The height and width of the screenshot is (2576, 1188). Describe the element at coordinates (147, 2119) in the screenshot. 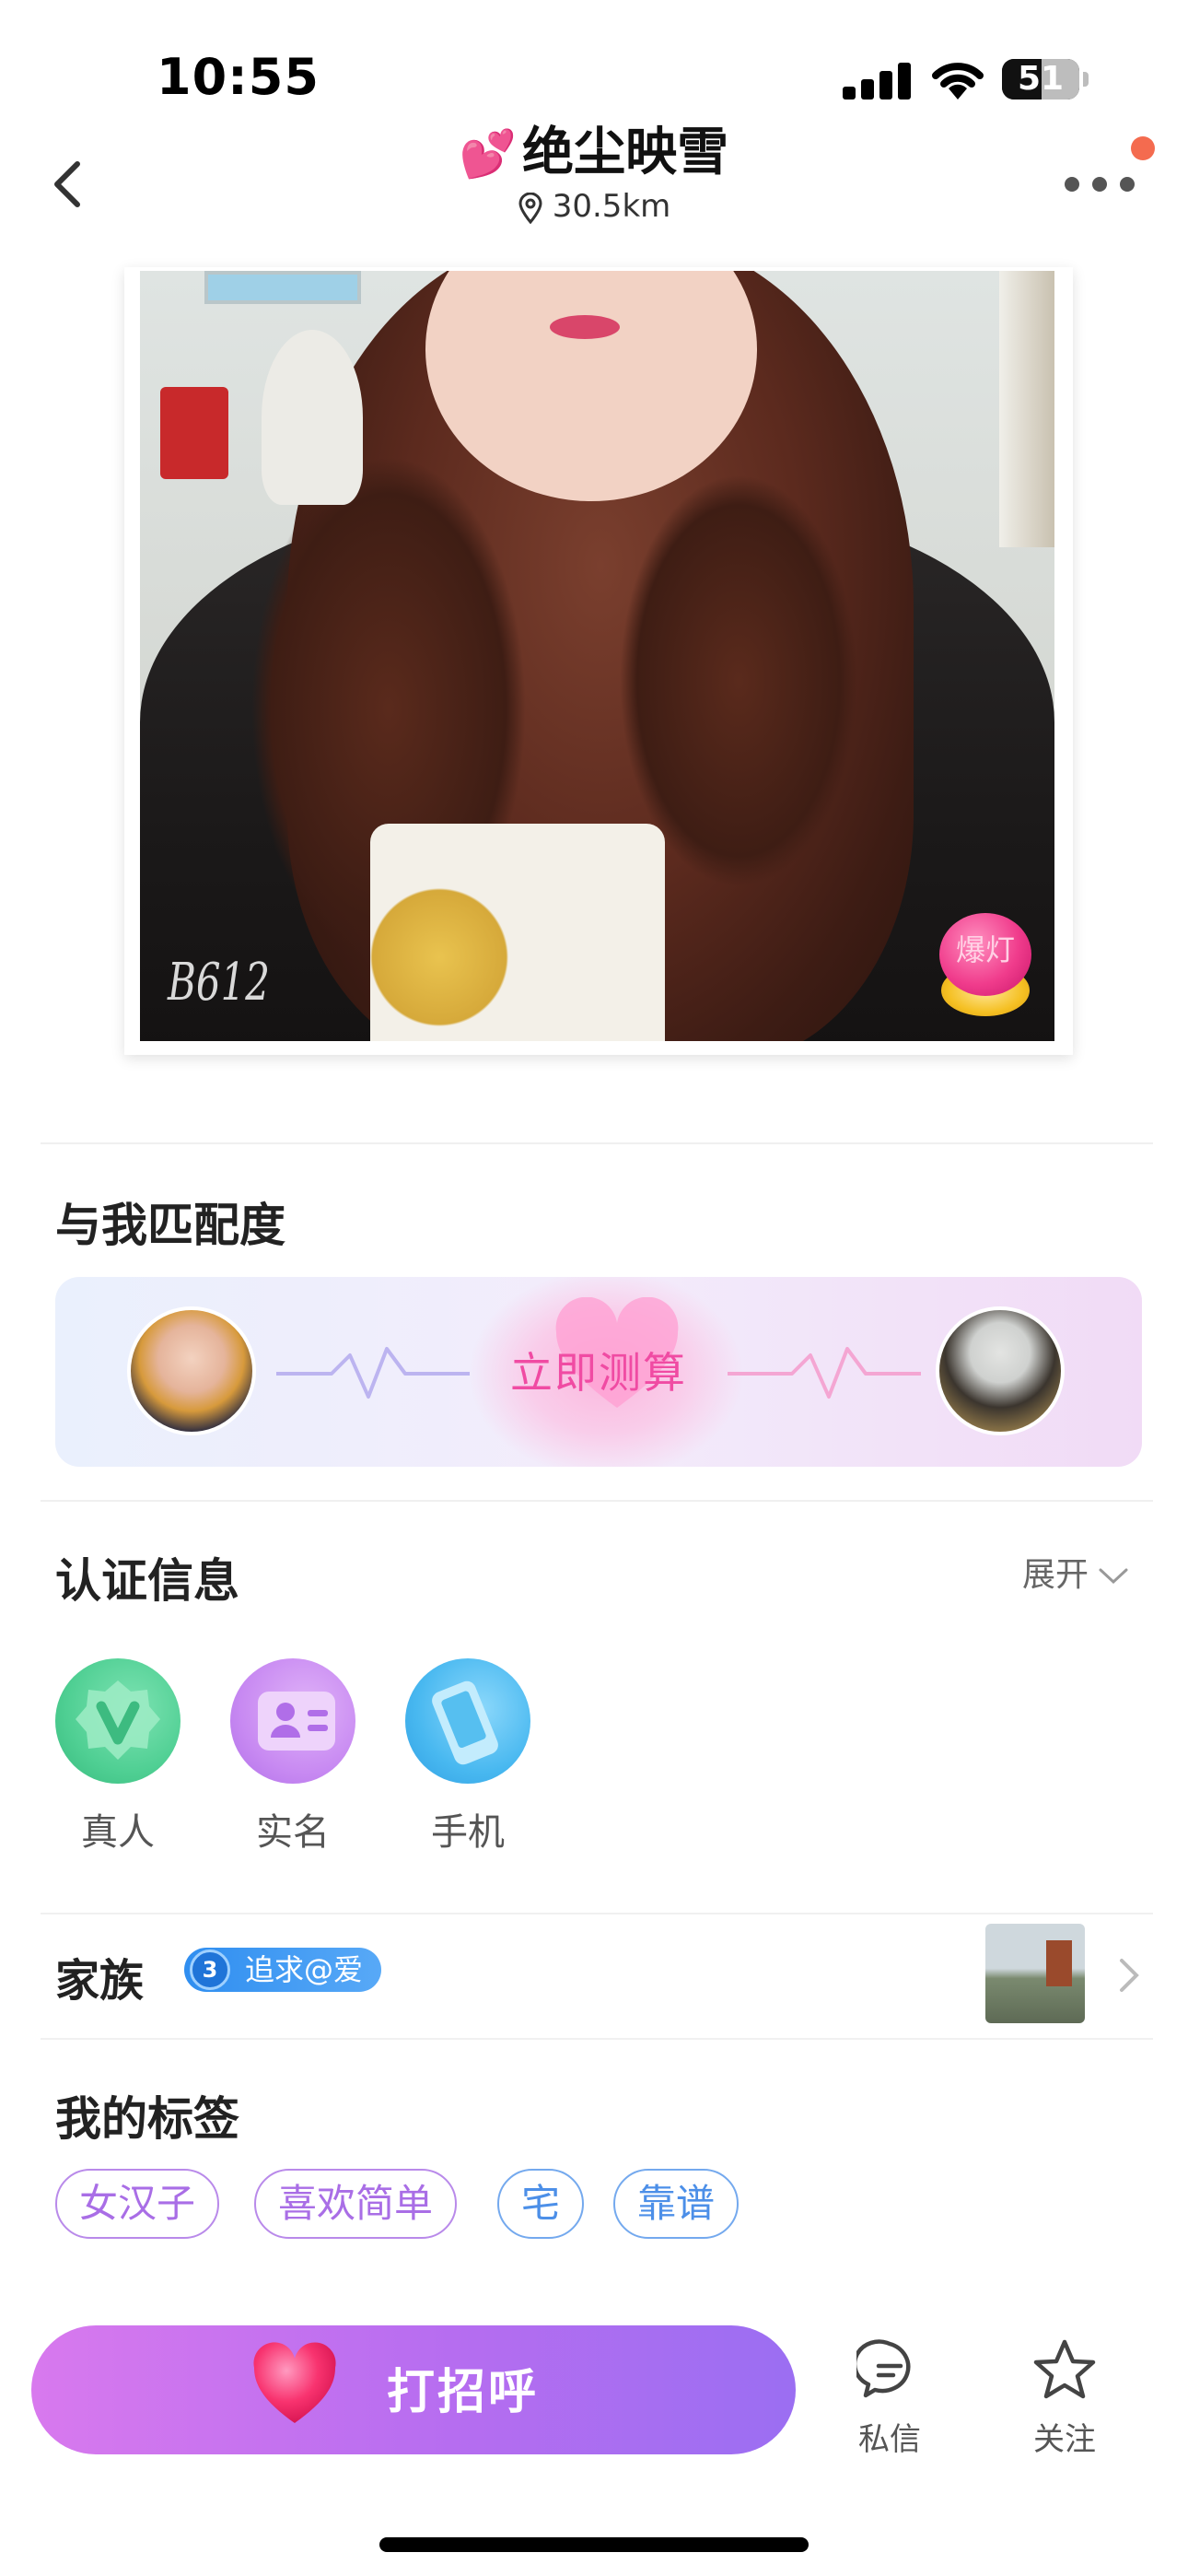

I see `tags-section-title: 我的标签` at that location.